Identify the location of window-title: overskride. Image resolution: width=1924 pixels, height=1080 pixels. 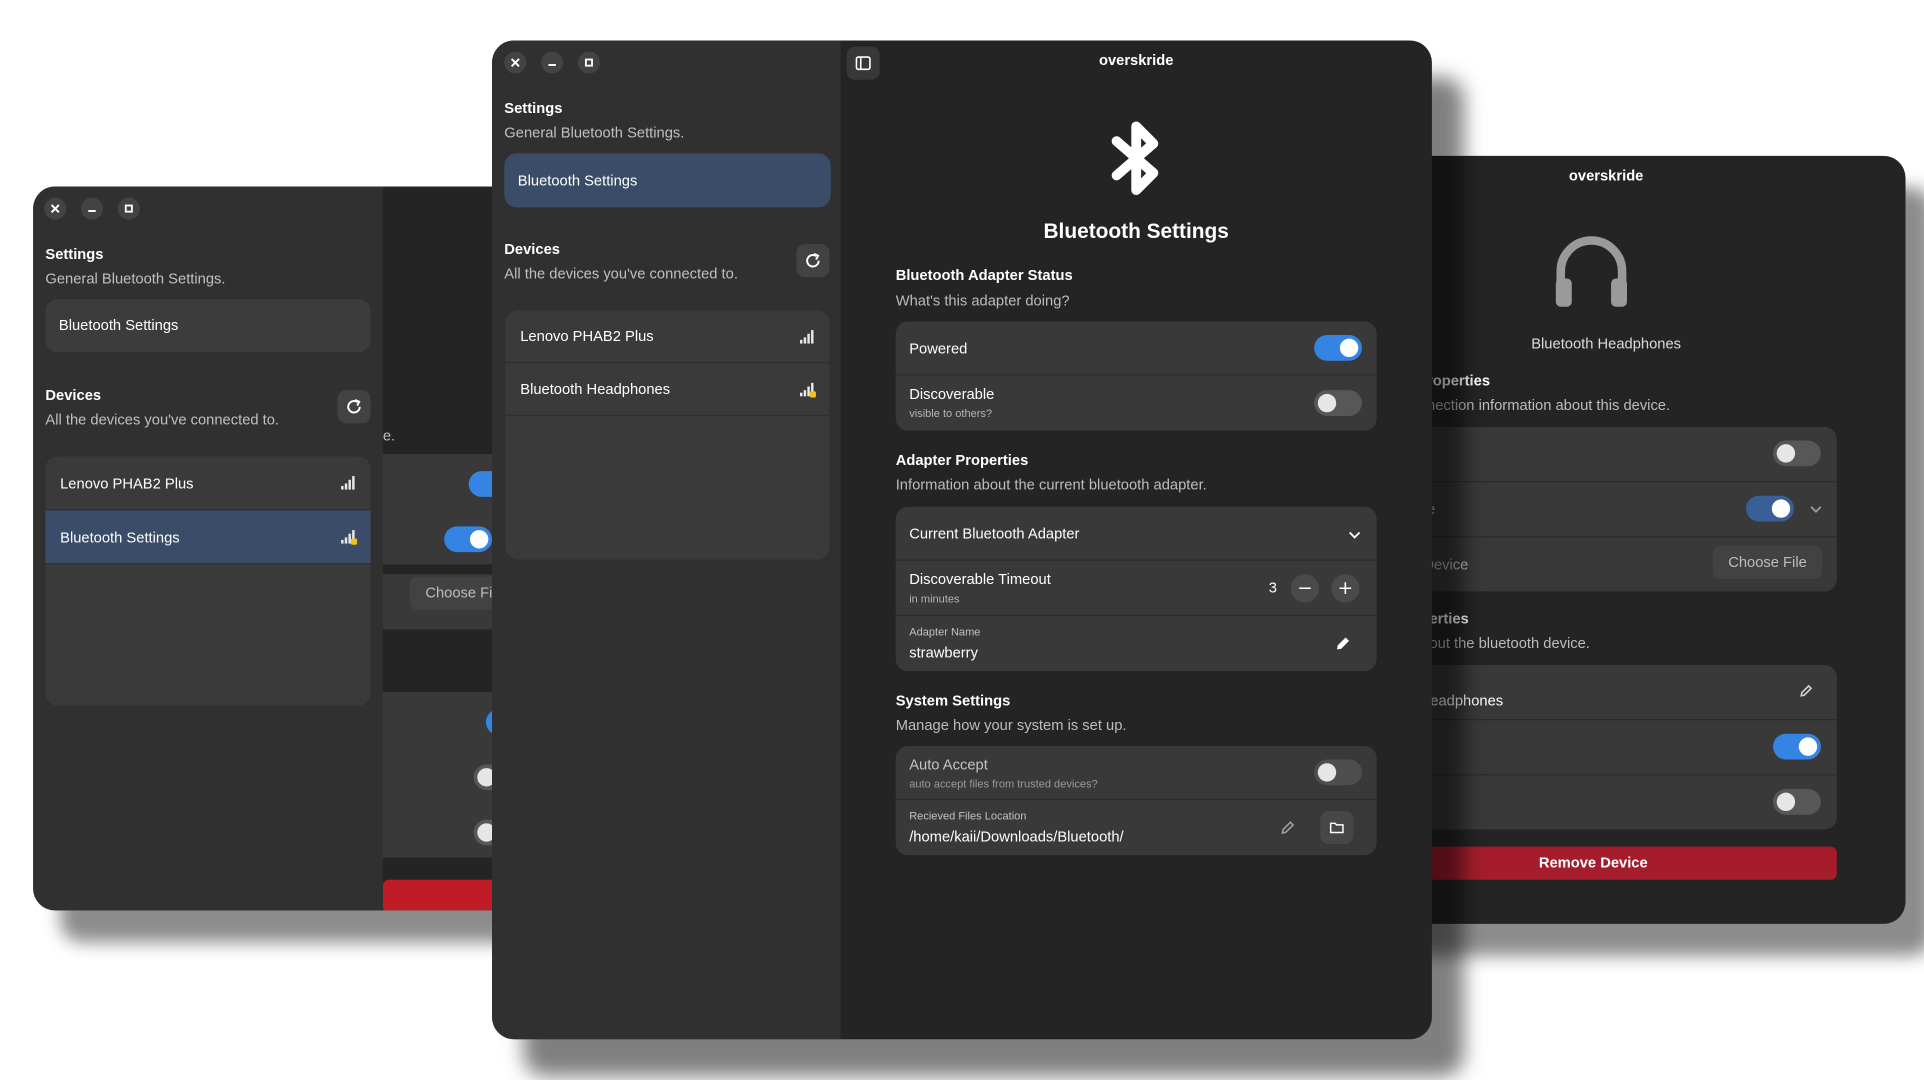
(1136, 60).